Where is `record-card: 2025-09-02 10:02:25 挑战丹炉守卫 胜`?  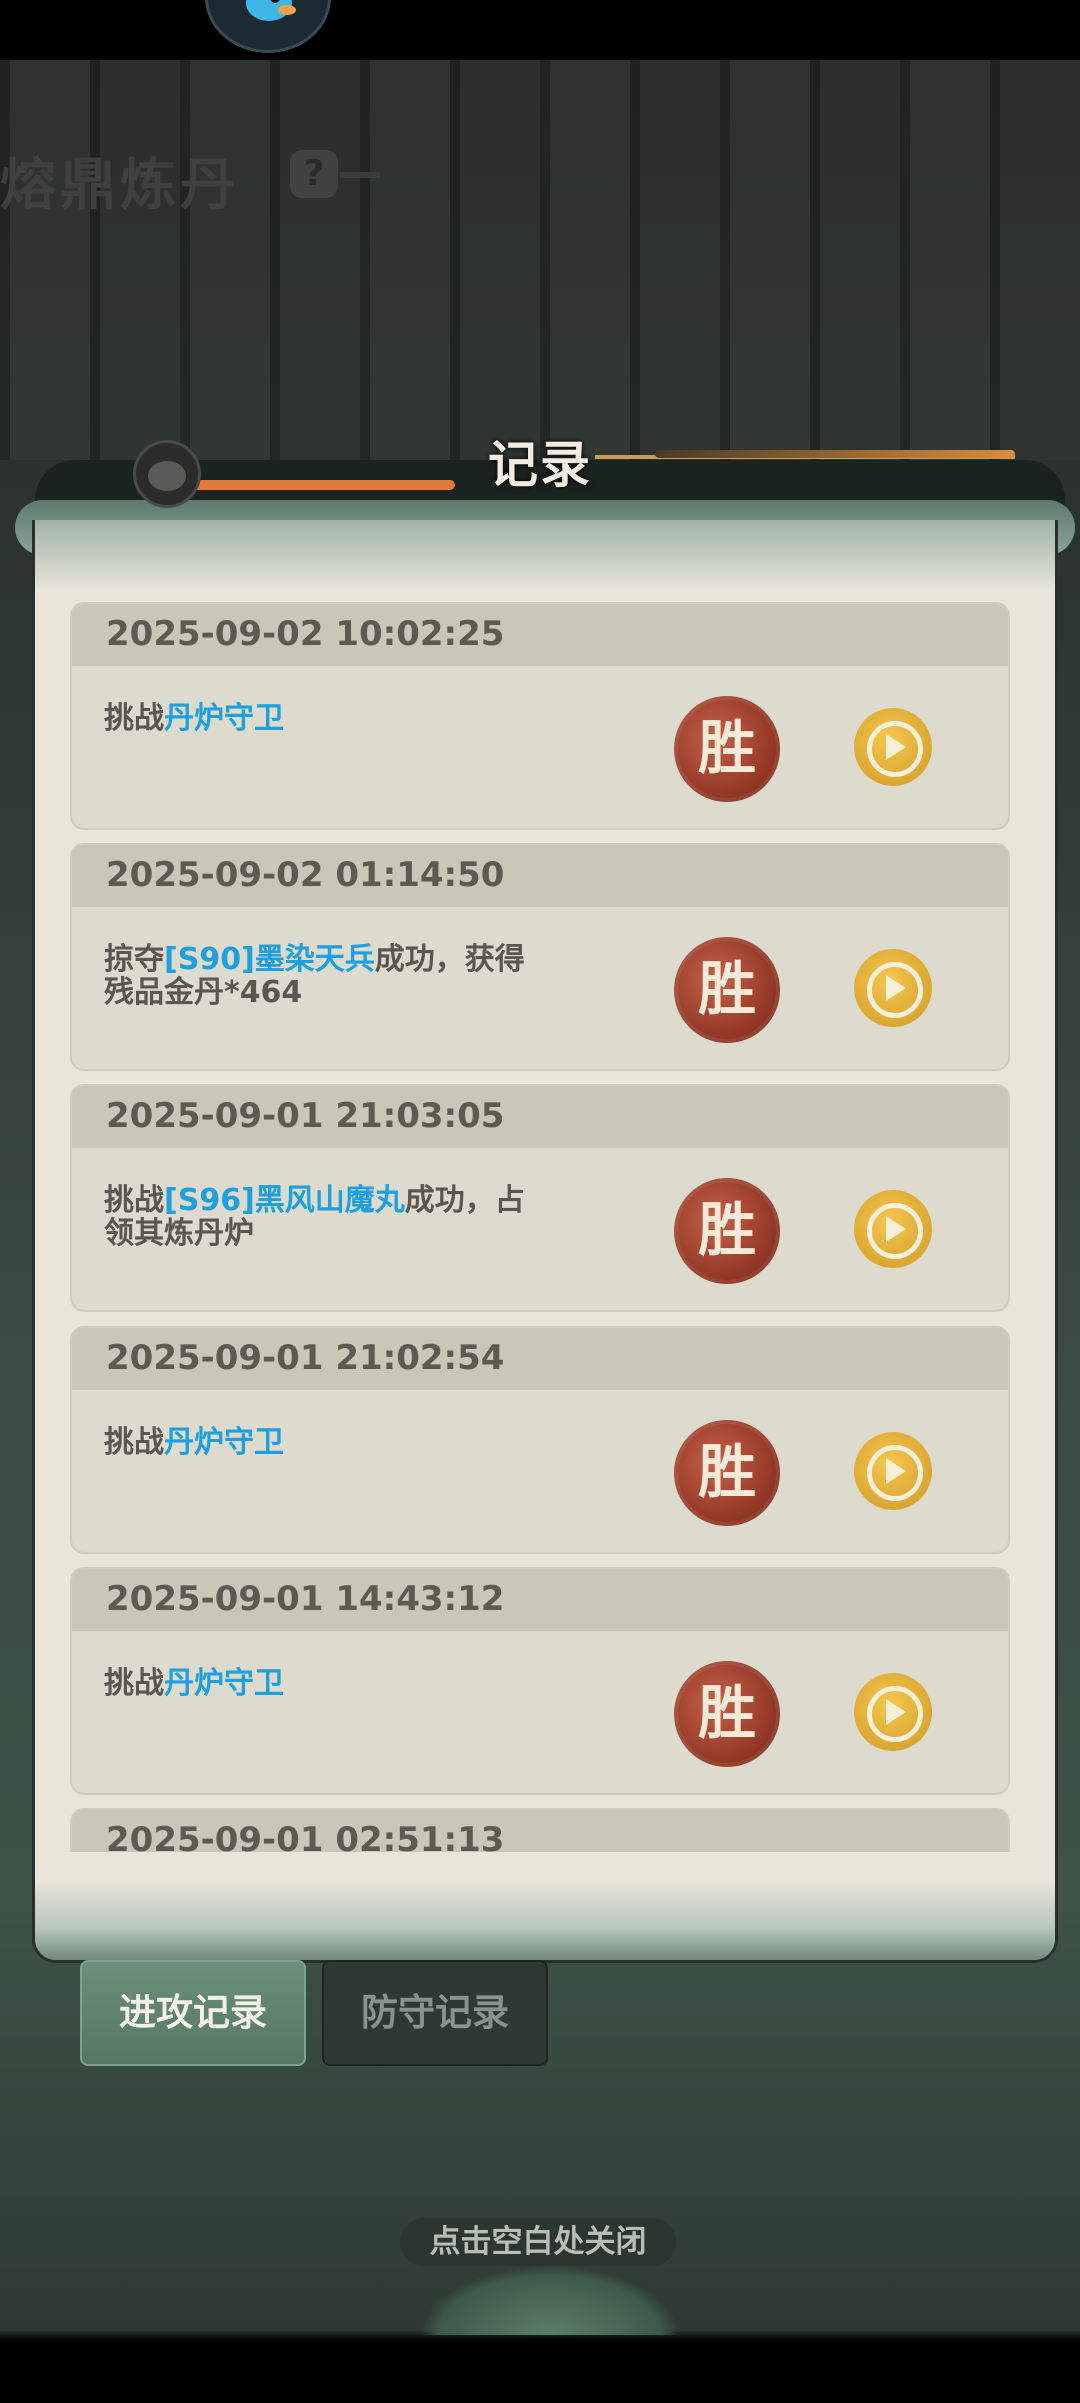 record-card: 2025-09-02 10:02:25 挑战丹炉守卫 胜 is located at coordinates (540, 716).